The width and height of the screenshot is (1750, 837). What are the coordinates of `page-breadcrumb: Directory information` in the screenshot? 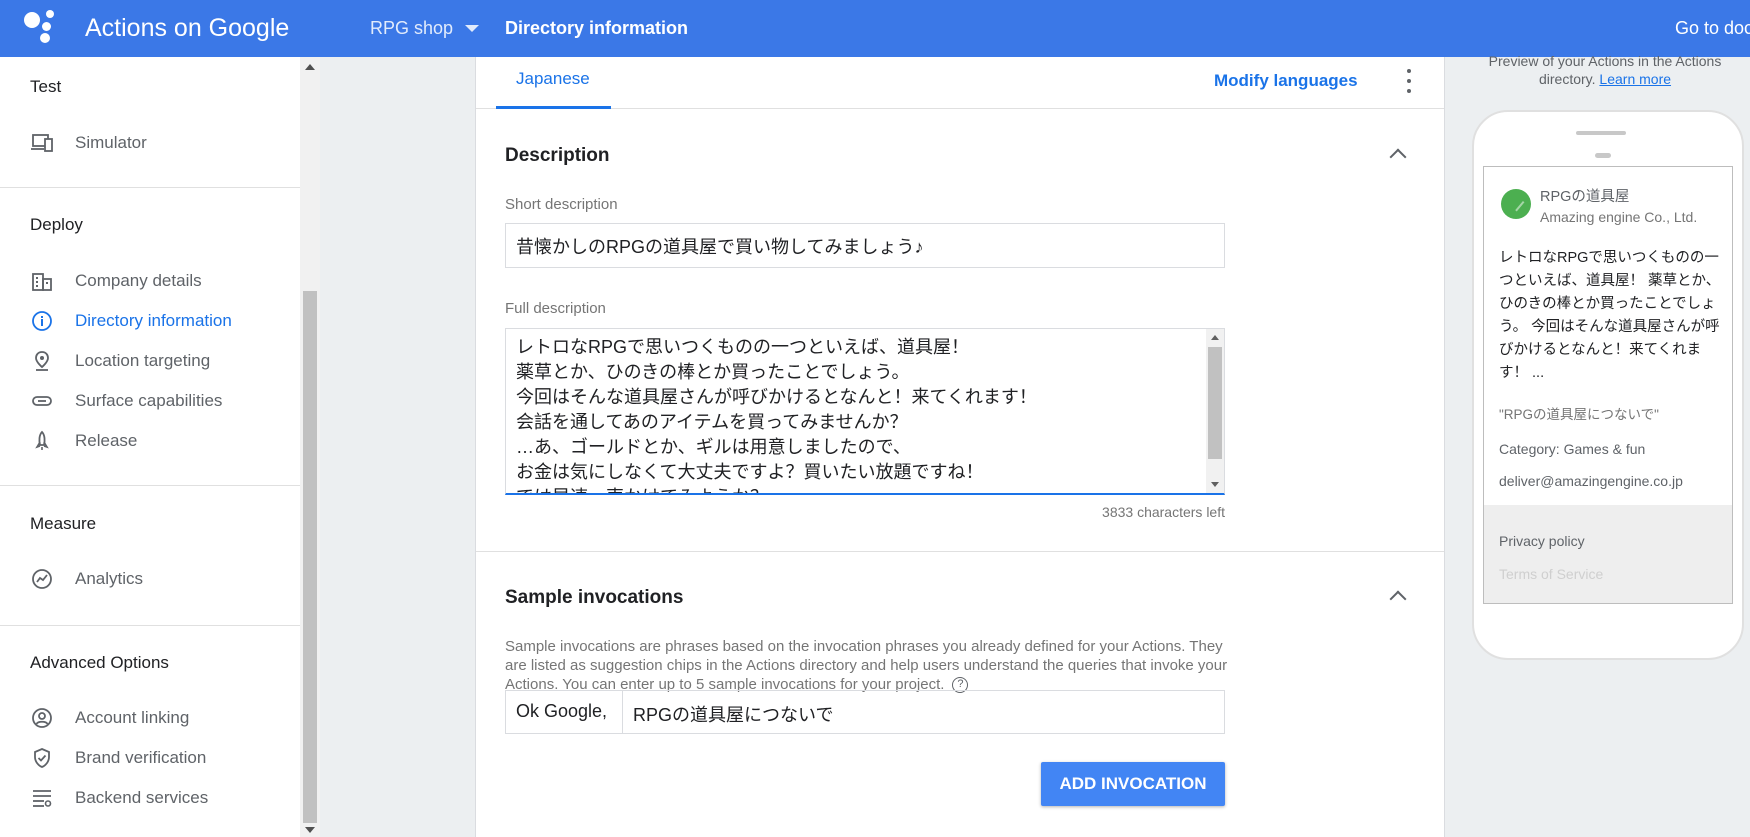 It's located at (597, 28).